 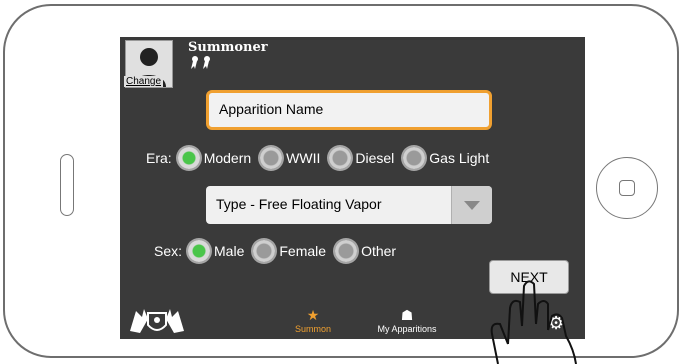 I want to click on sex-option-other: Other, so click(x=365, y=251).